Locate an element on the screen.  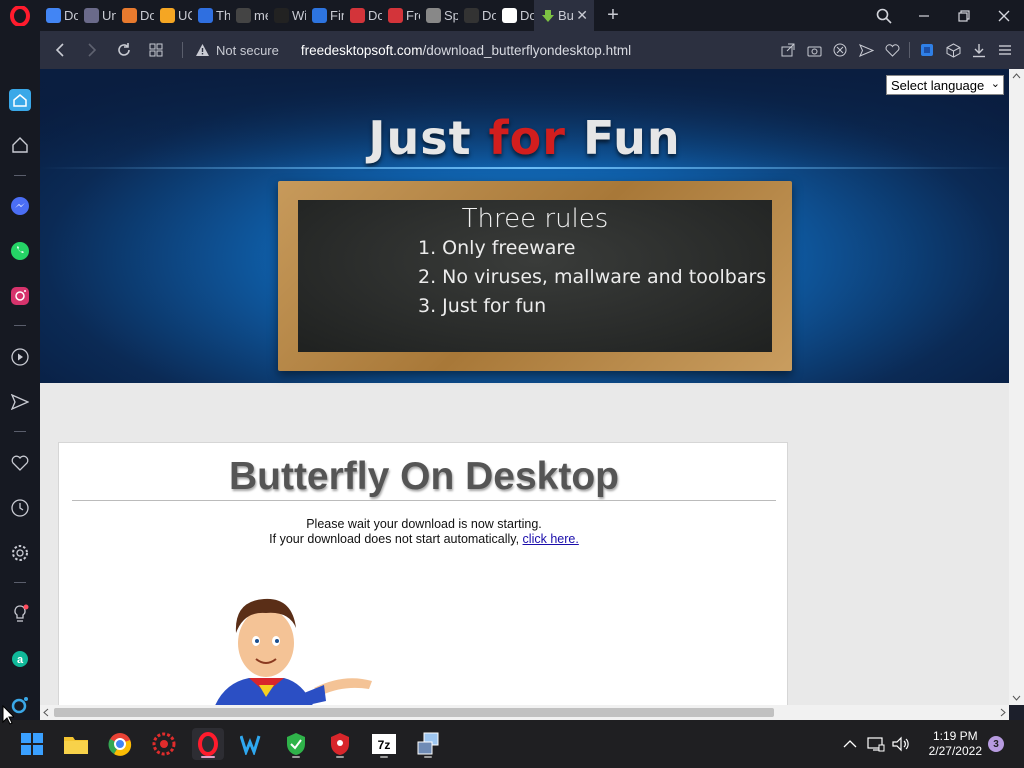
tab-6: Wir is located at coordinates (287, 15).